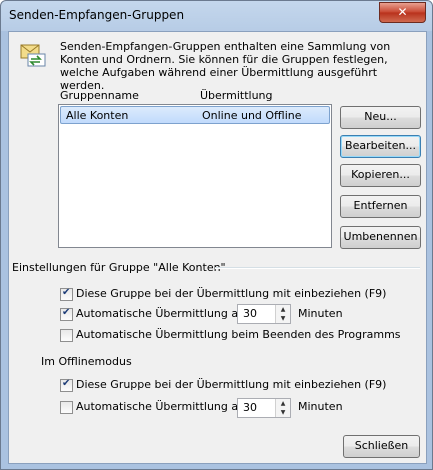 This screenshot has height=470, width=433. I want to click on transfer-on-exit-checkbox, so click(66, 335).